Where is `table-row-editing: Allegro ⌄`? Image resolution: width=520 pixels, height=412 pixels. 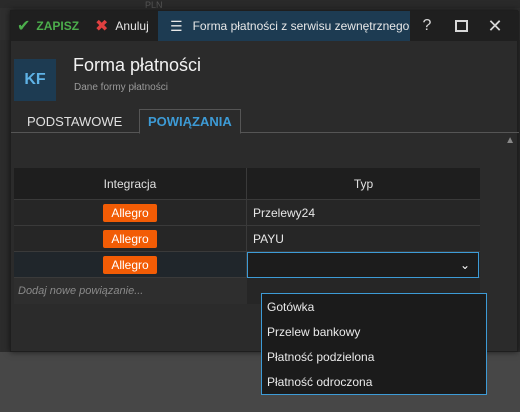
table-row-editing: Allegro ⌄ is located at coordinates (247, 265).